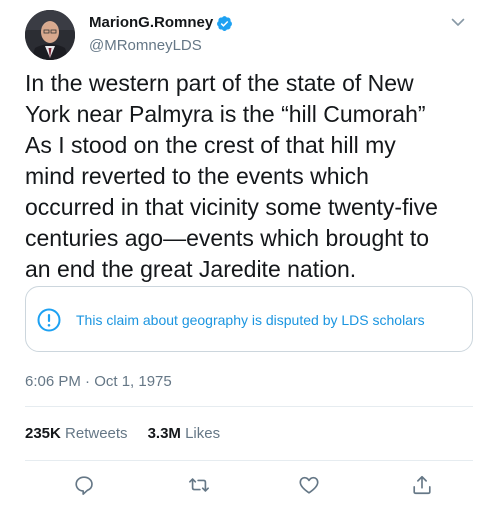 This screenshot has width=480, height=511. Describe the element at coordinates (84, 485) in the screenshot. I see `reply-icon` at that location.